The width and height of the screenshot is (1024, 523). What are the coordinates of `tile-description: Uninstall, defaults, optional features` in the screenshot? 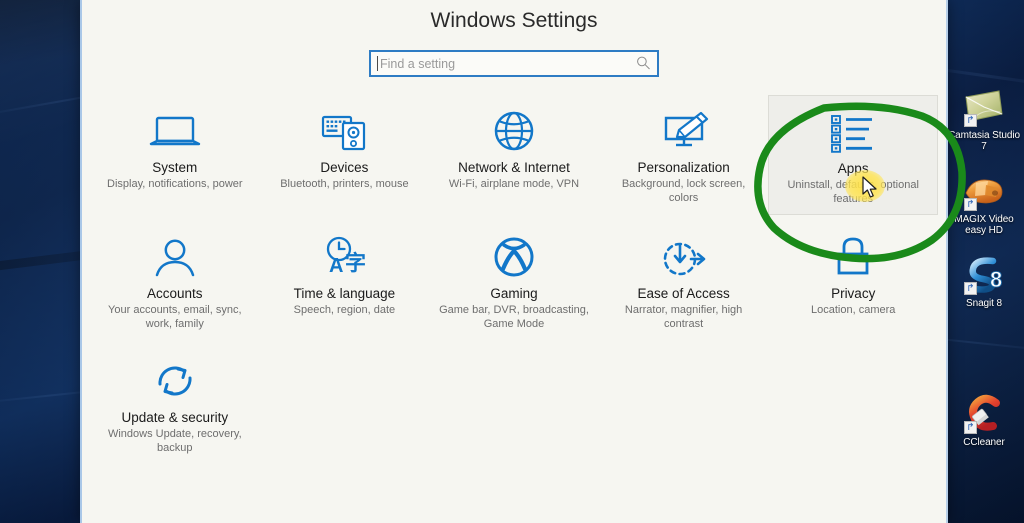 It's located at (853, 192).